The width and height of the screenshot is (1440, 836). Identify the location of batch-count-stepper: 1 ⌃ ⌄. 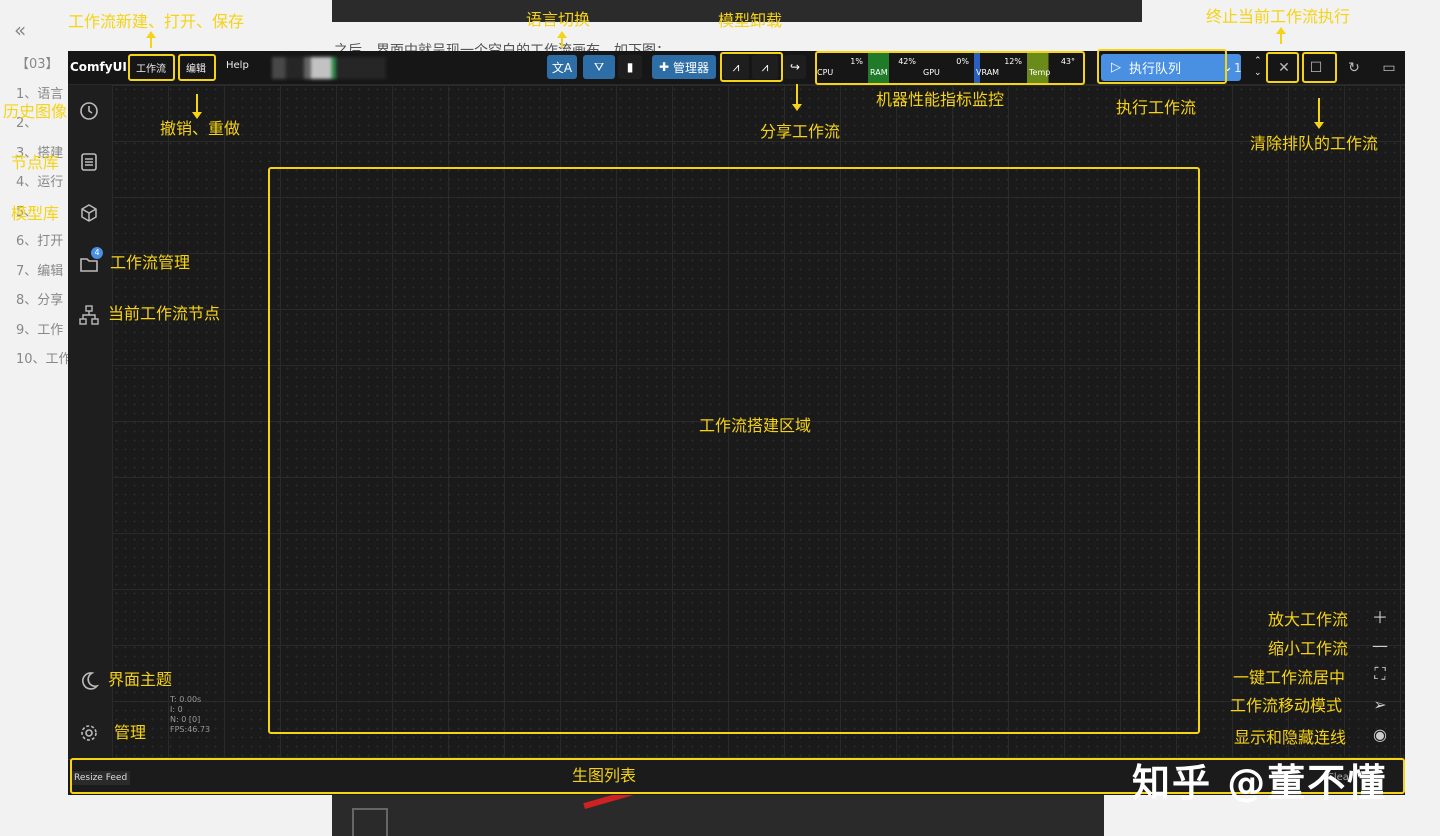
(1249, 68).